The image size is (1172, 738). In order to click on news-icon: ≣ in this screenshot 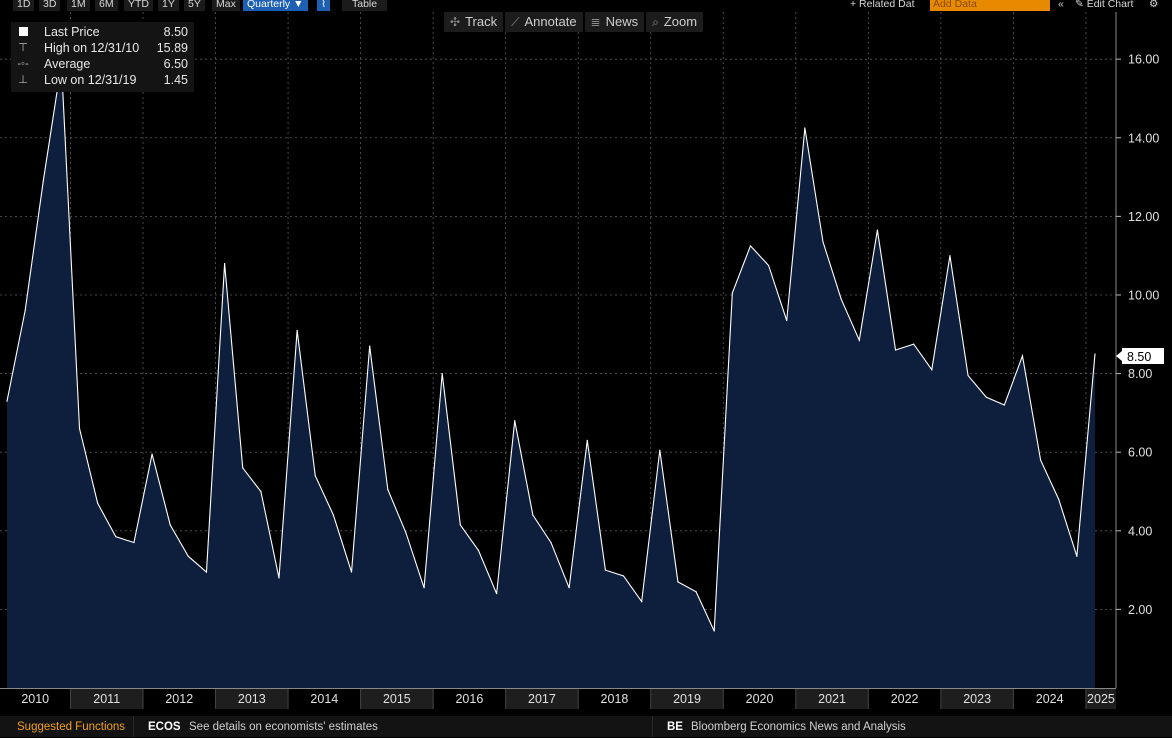, I will do `click(595, 22)`.